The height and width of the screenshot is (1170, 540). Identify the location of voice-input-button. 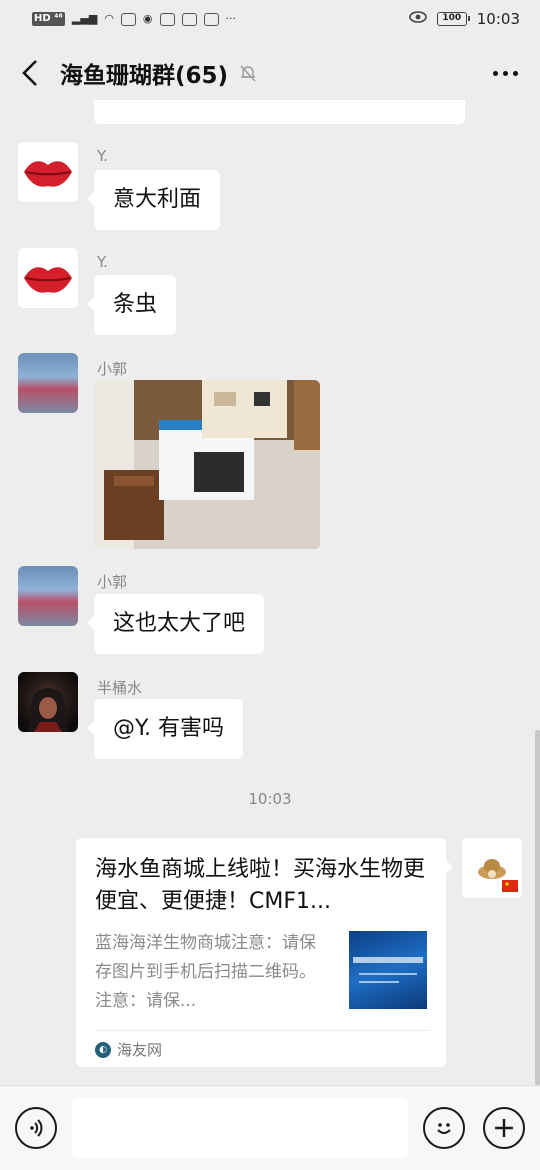
(36, 1128).